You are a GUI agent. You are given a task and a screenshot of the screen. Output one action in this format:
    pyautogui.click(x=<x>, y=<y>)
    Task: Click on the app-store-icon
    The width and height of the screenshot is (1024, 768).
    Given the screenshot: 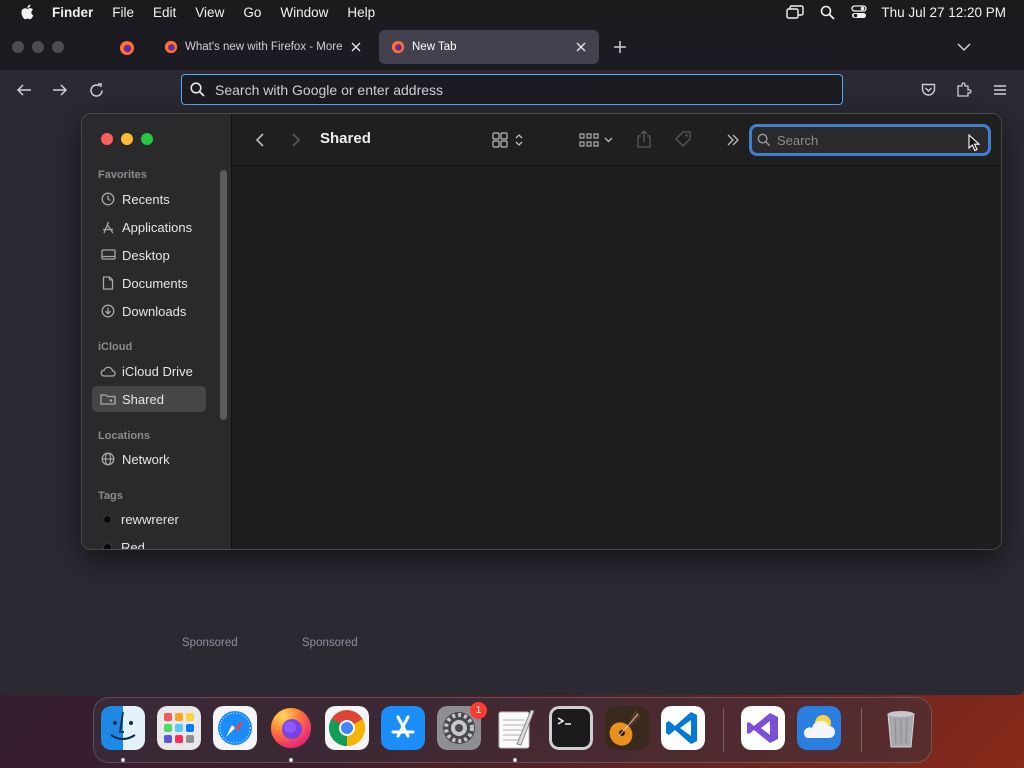 What is the action you would take?
    pyautogui.click(x=403, y=728)
    